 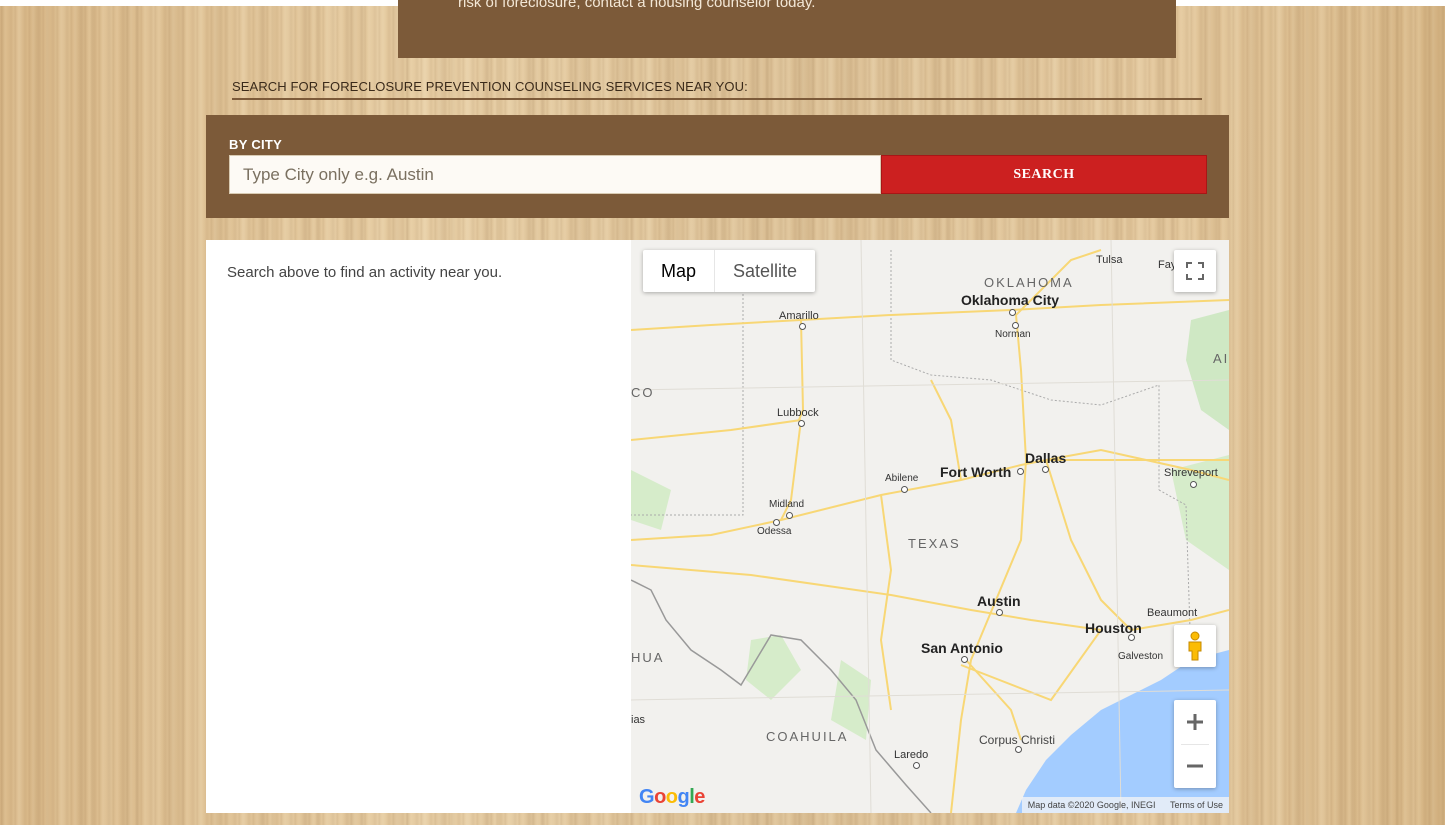 I want to click on region-label-coahuila: COAHUILA, so click(x=807, y=736).